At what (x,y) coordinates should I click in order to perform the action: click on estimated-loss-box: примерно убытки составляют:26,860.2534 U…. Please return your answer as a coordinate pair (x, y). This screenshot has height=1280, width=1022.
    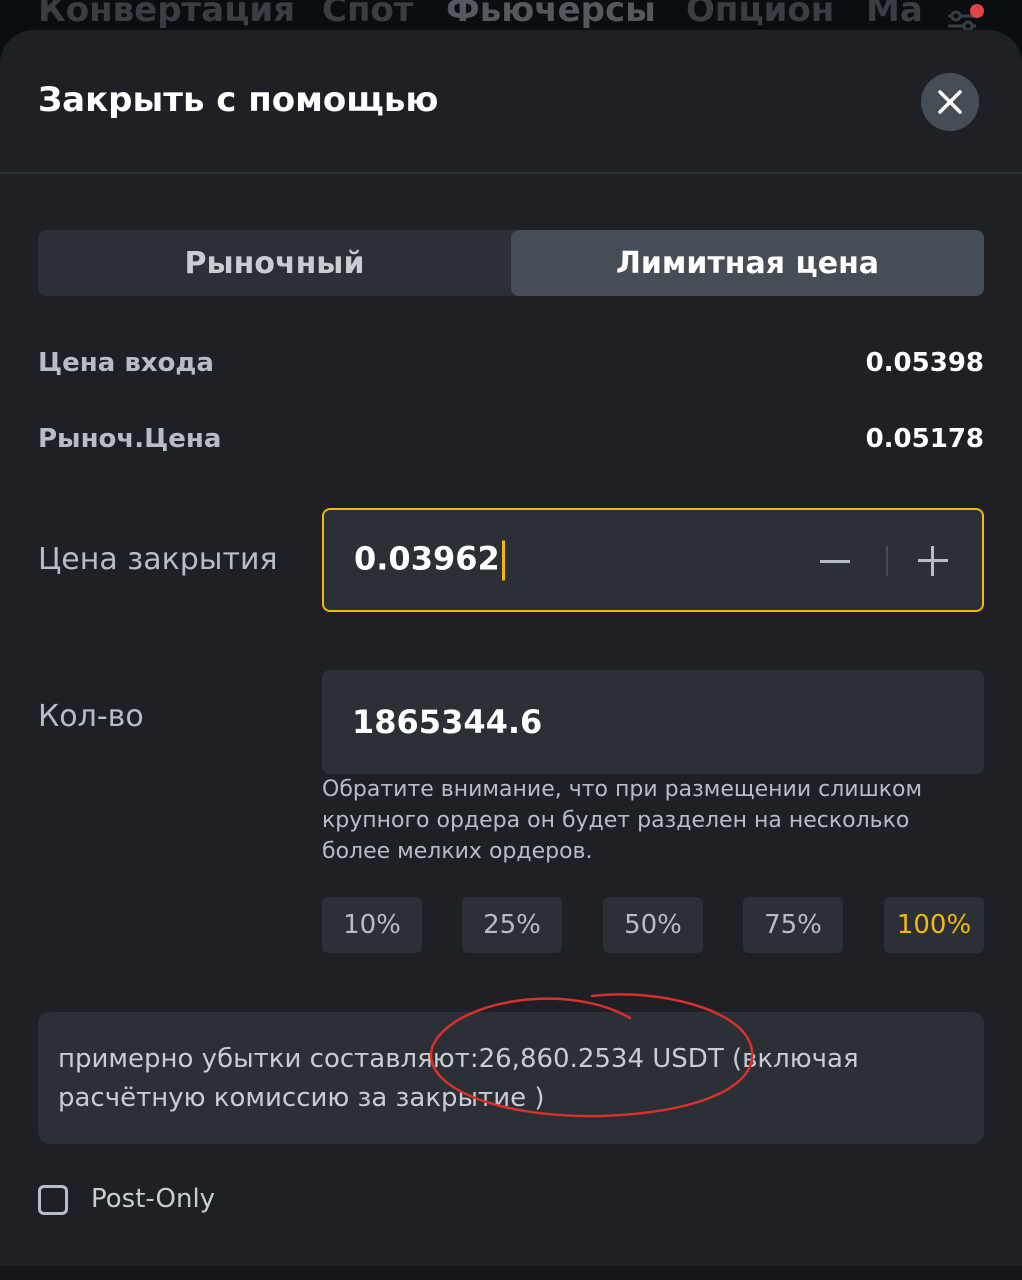
    Looking at the image, I should click on (511, 1078).